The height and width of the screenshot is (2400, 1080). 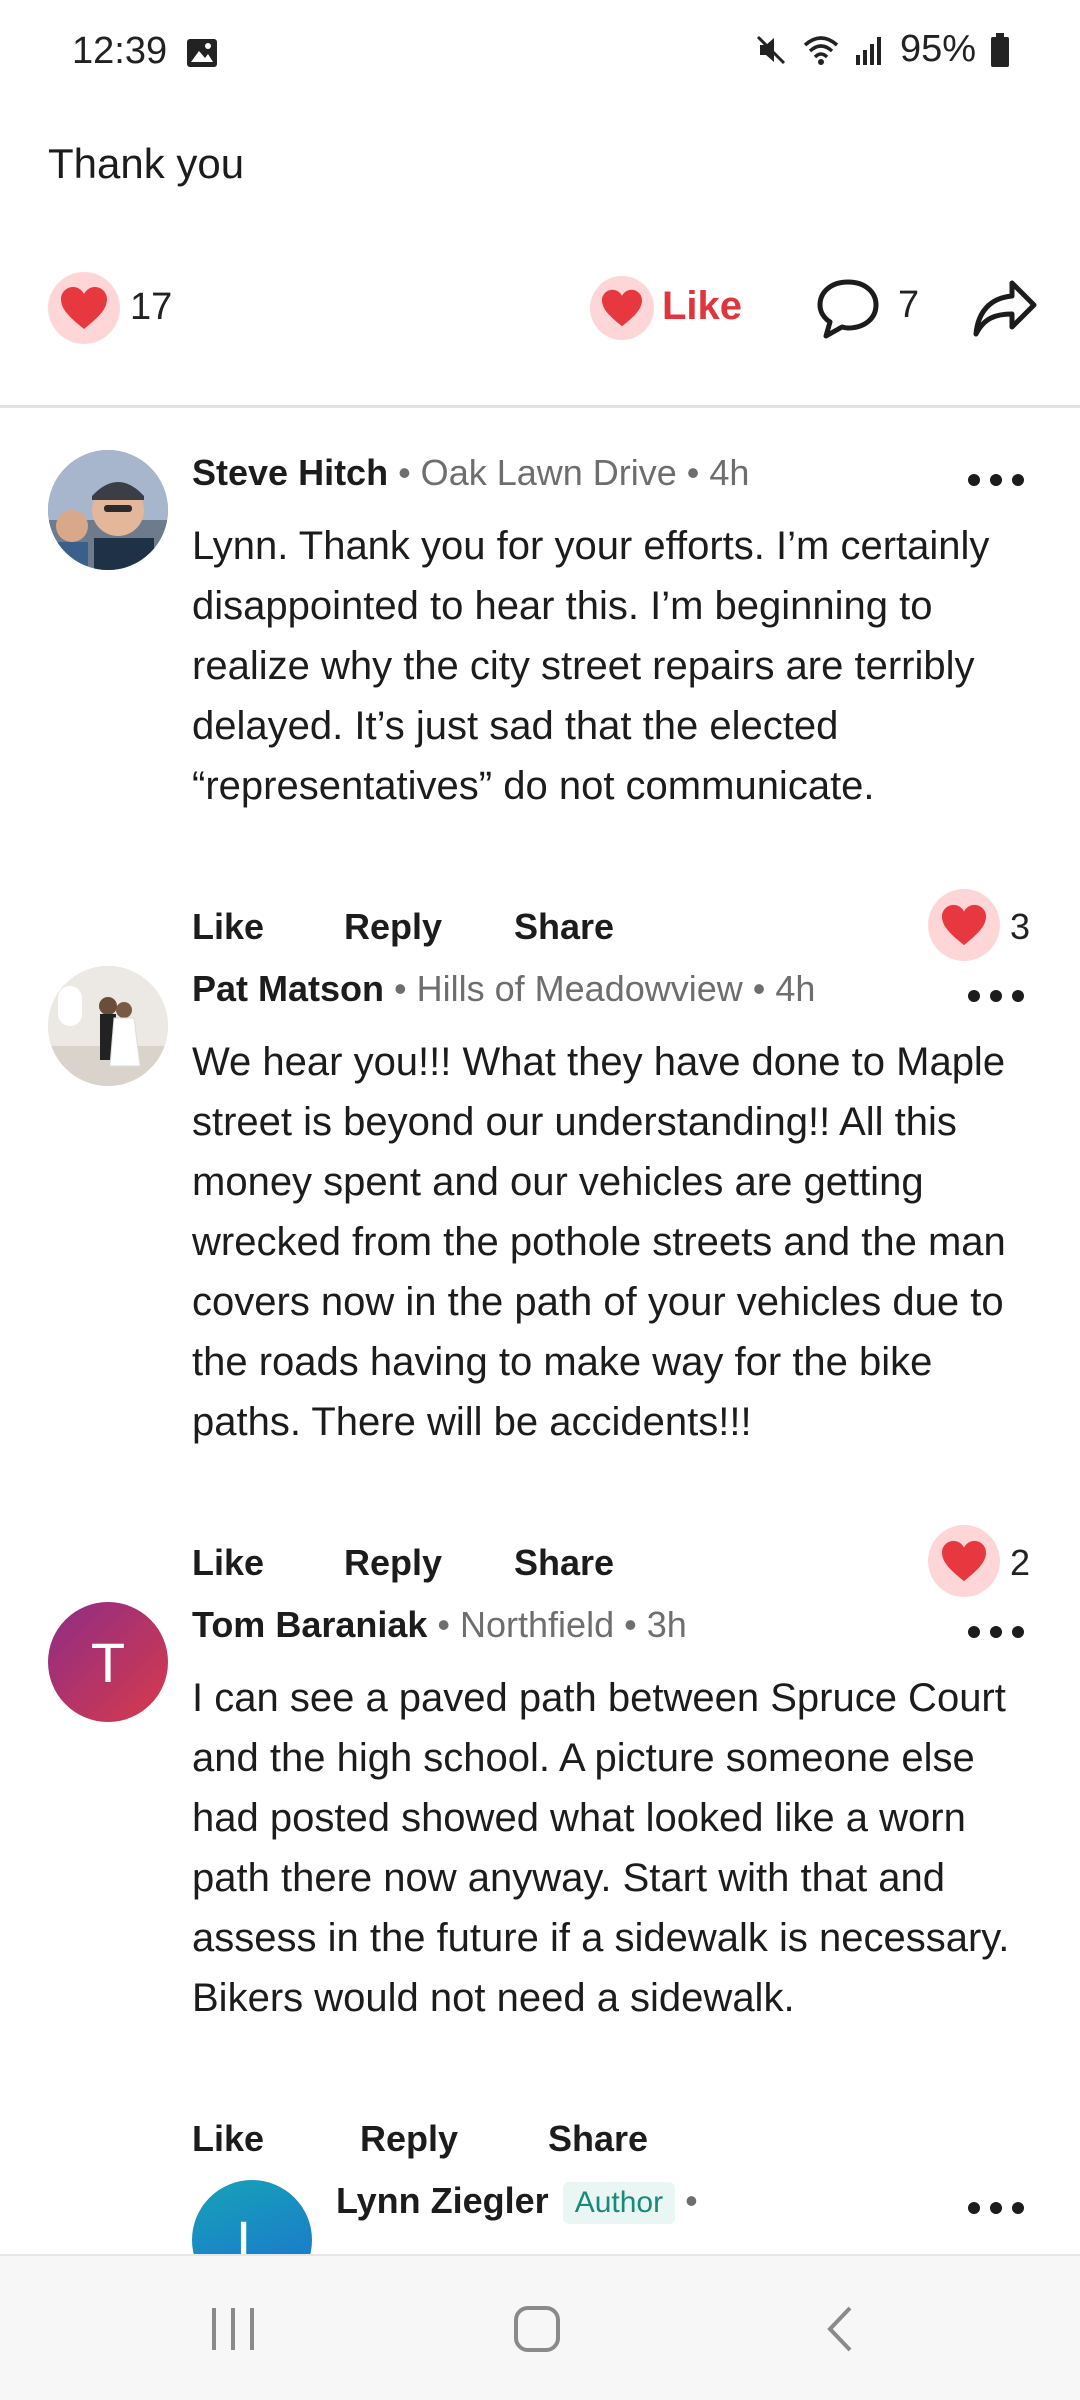 What do you see at coordinates (686, 2200) in the screenshot?
I see `reply-meta: •` at bounding box center [686, 2200].